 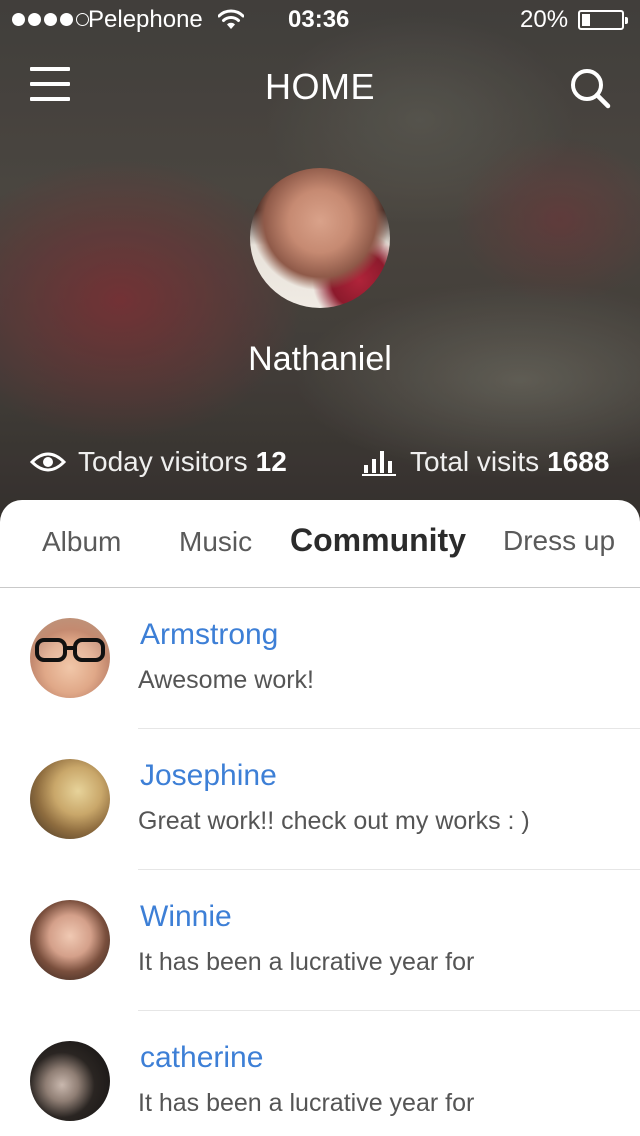 What do you see at coordinates (50, 19) in the screenshot?
I see `signal-strength-icon` at bounding box center [50, 19].